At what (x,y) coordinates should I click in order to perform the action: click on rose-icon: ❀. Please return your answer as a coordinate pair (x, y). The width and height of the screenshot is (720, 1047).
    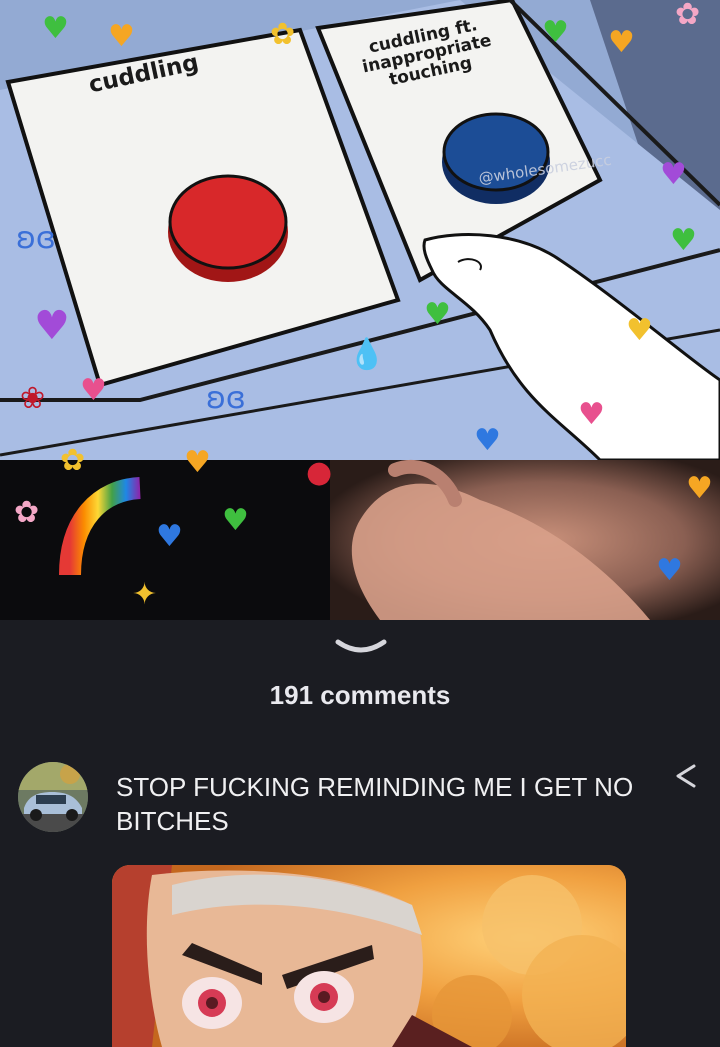
    Looking at the image, I should click on (33, 398).